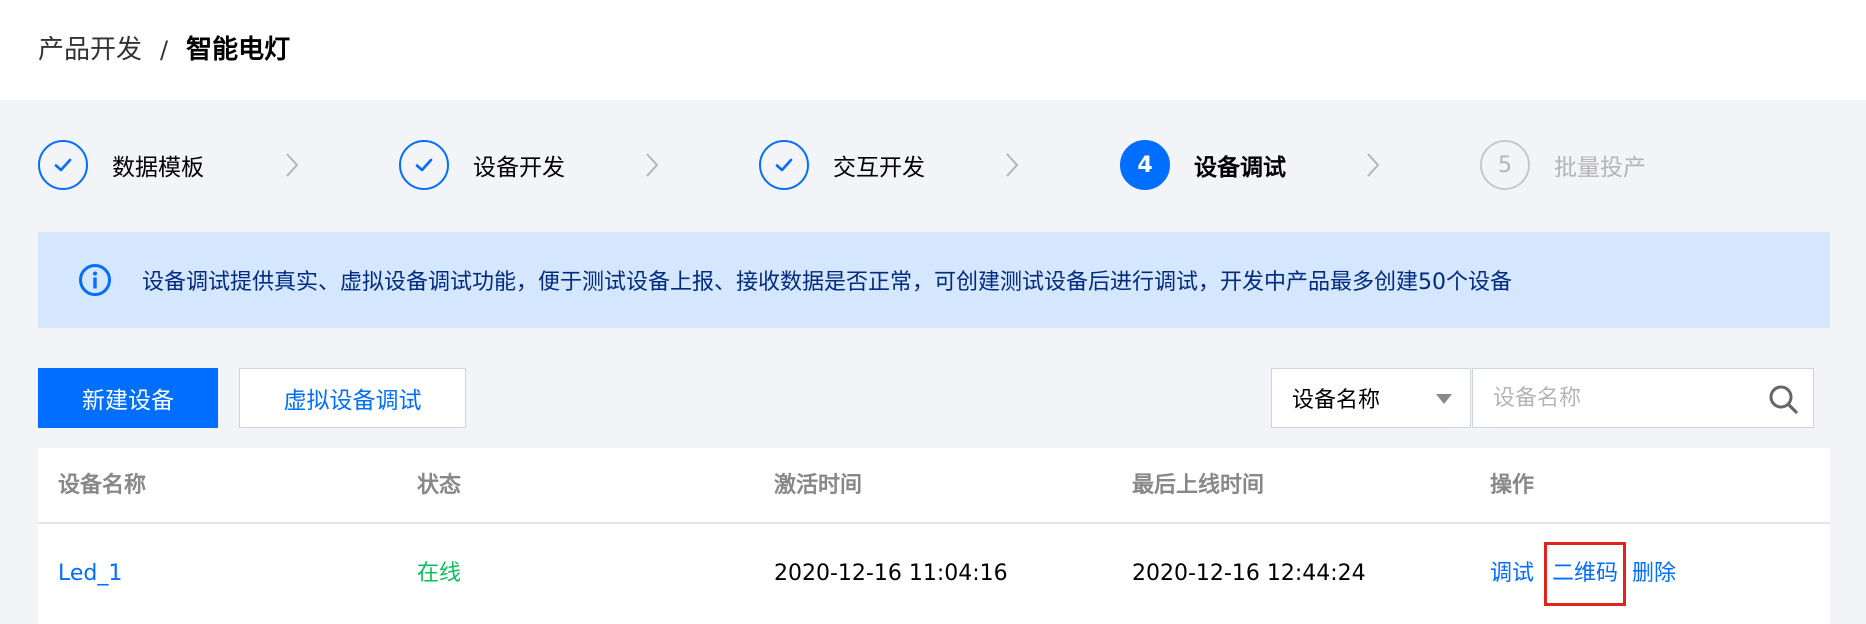 The height and width of the screenshot is (624, 1866). Describe the element at coordinates (1336, 400) in the screenshot. I see `search-field-select-value: 设备名称` at that location.